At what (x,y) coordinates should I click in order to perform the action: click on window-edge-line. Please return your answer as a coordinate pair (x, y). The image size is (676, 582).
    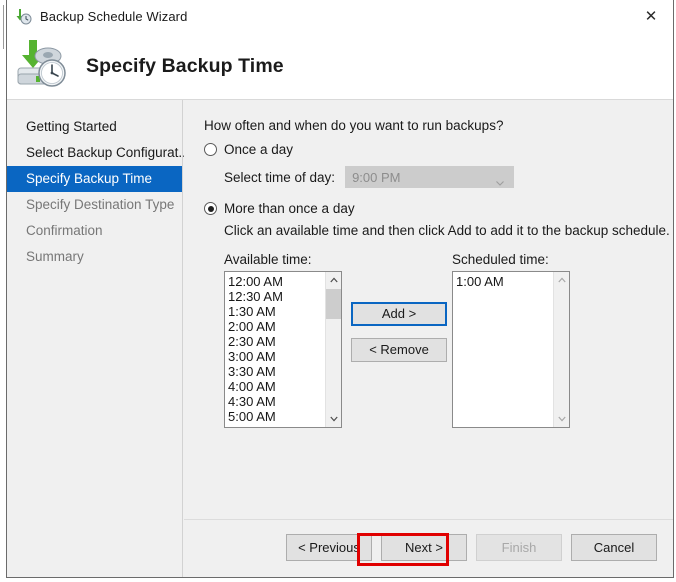
    Looking at the image, I should click on (2, 27).